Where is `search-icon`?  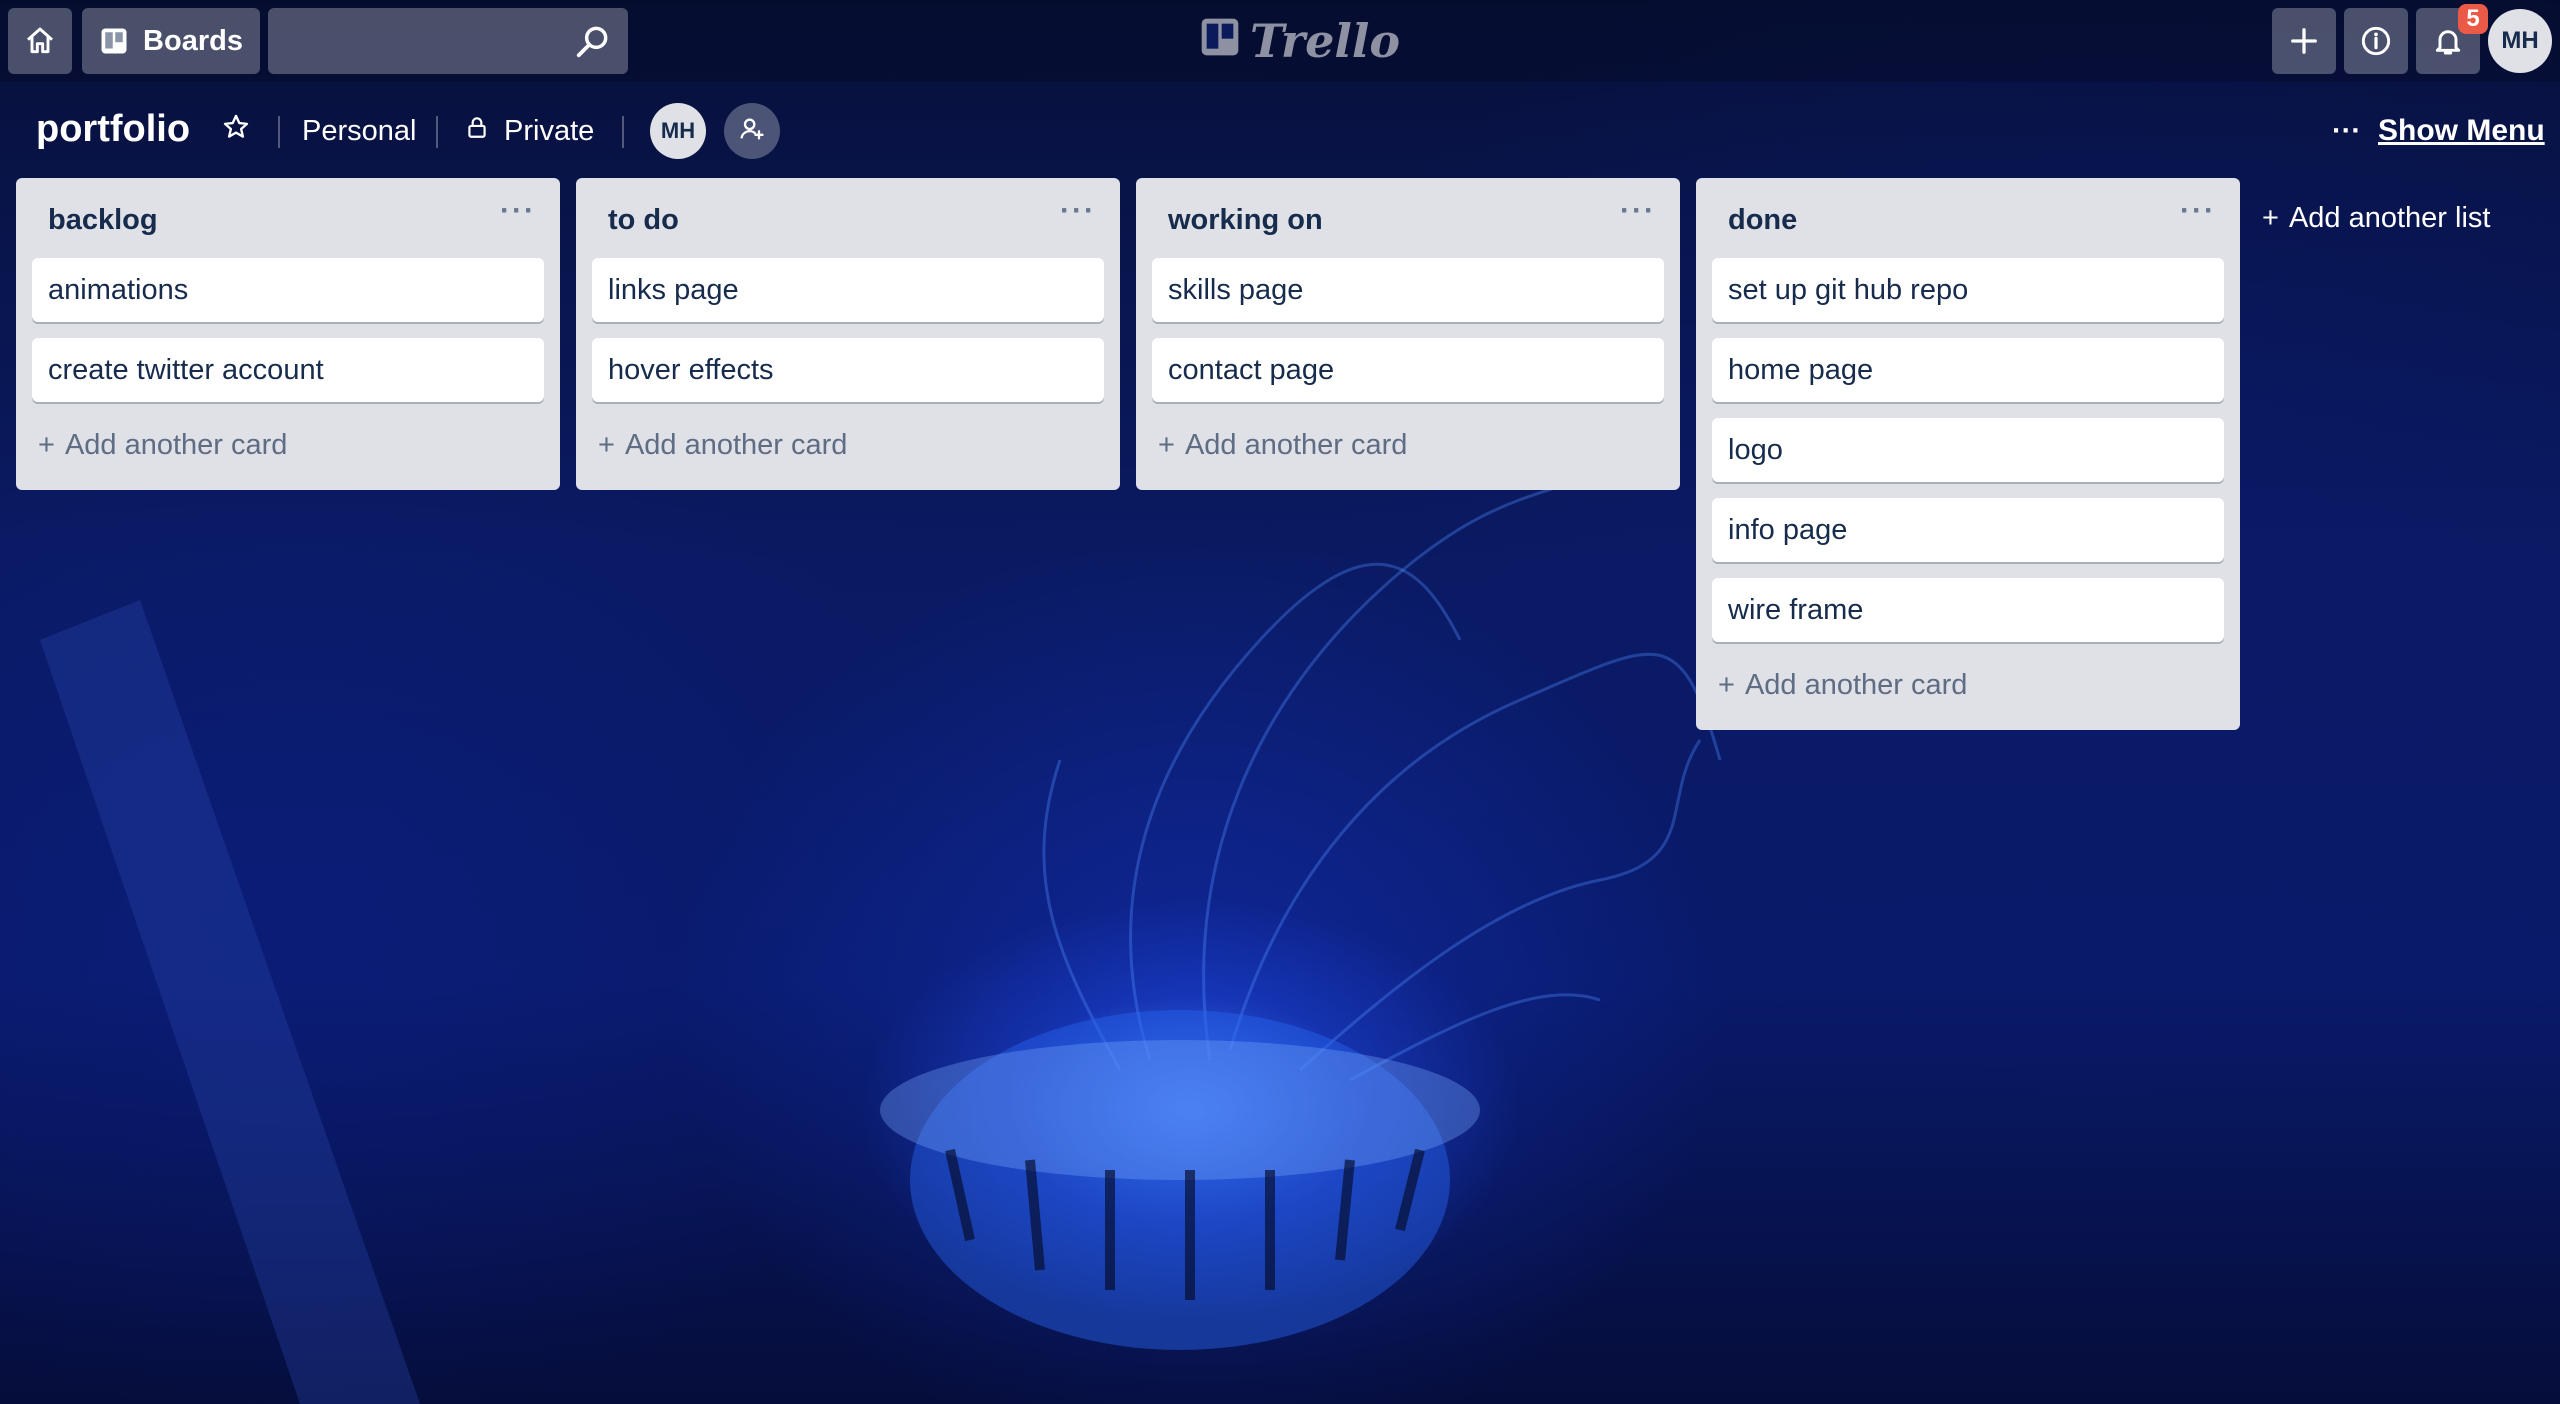
search-icon is located at coordinates (593, 43).